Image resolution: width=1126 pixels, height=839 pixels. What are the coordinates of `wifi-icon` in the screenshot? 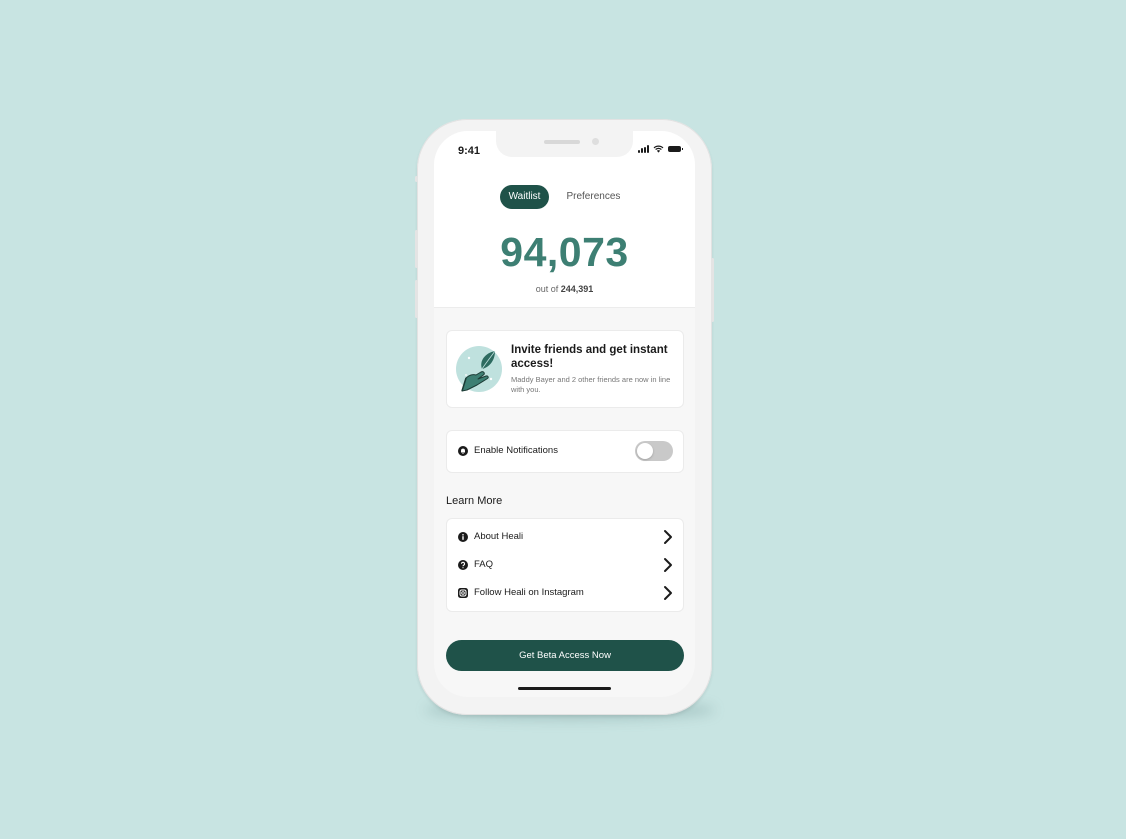 It's located at (658, 149).